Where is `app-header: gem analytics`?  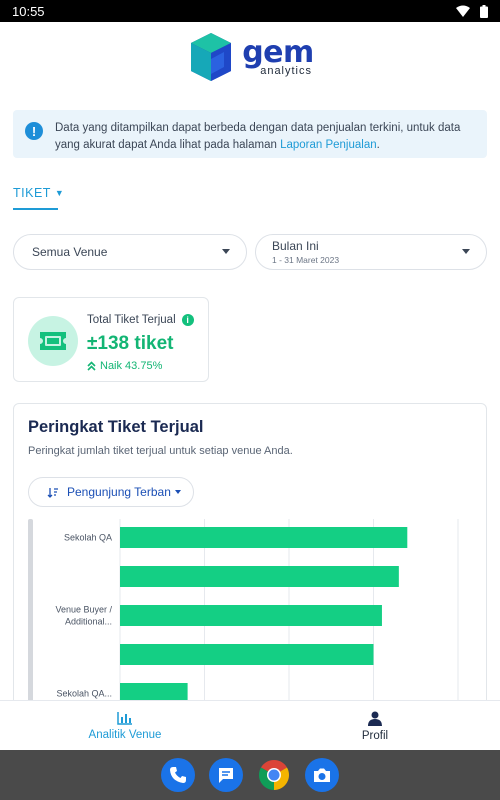 app-header: gem analytics is located at coordinates (250, 57).